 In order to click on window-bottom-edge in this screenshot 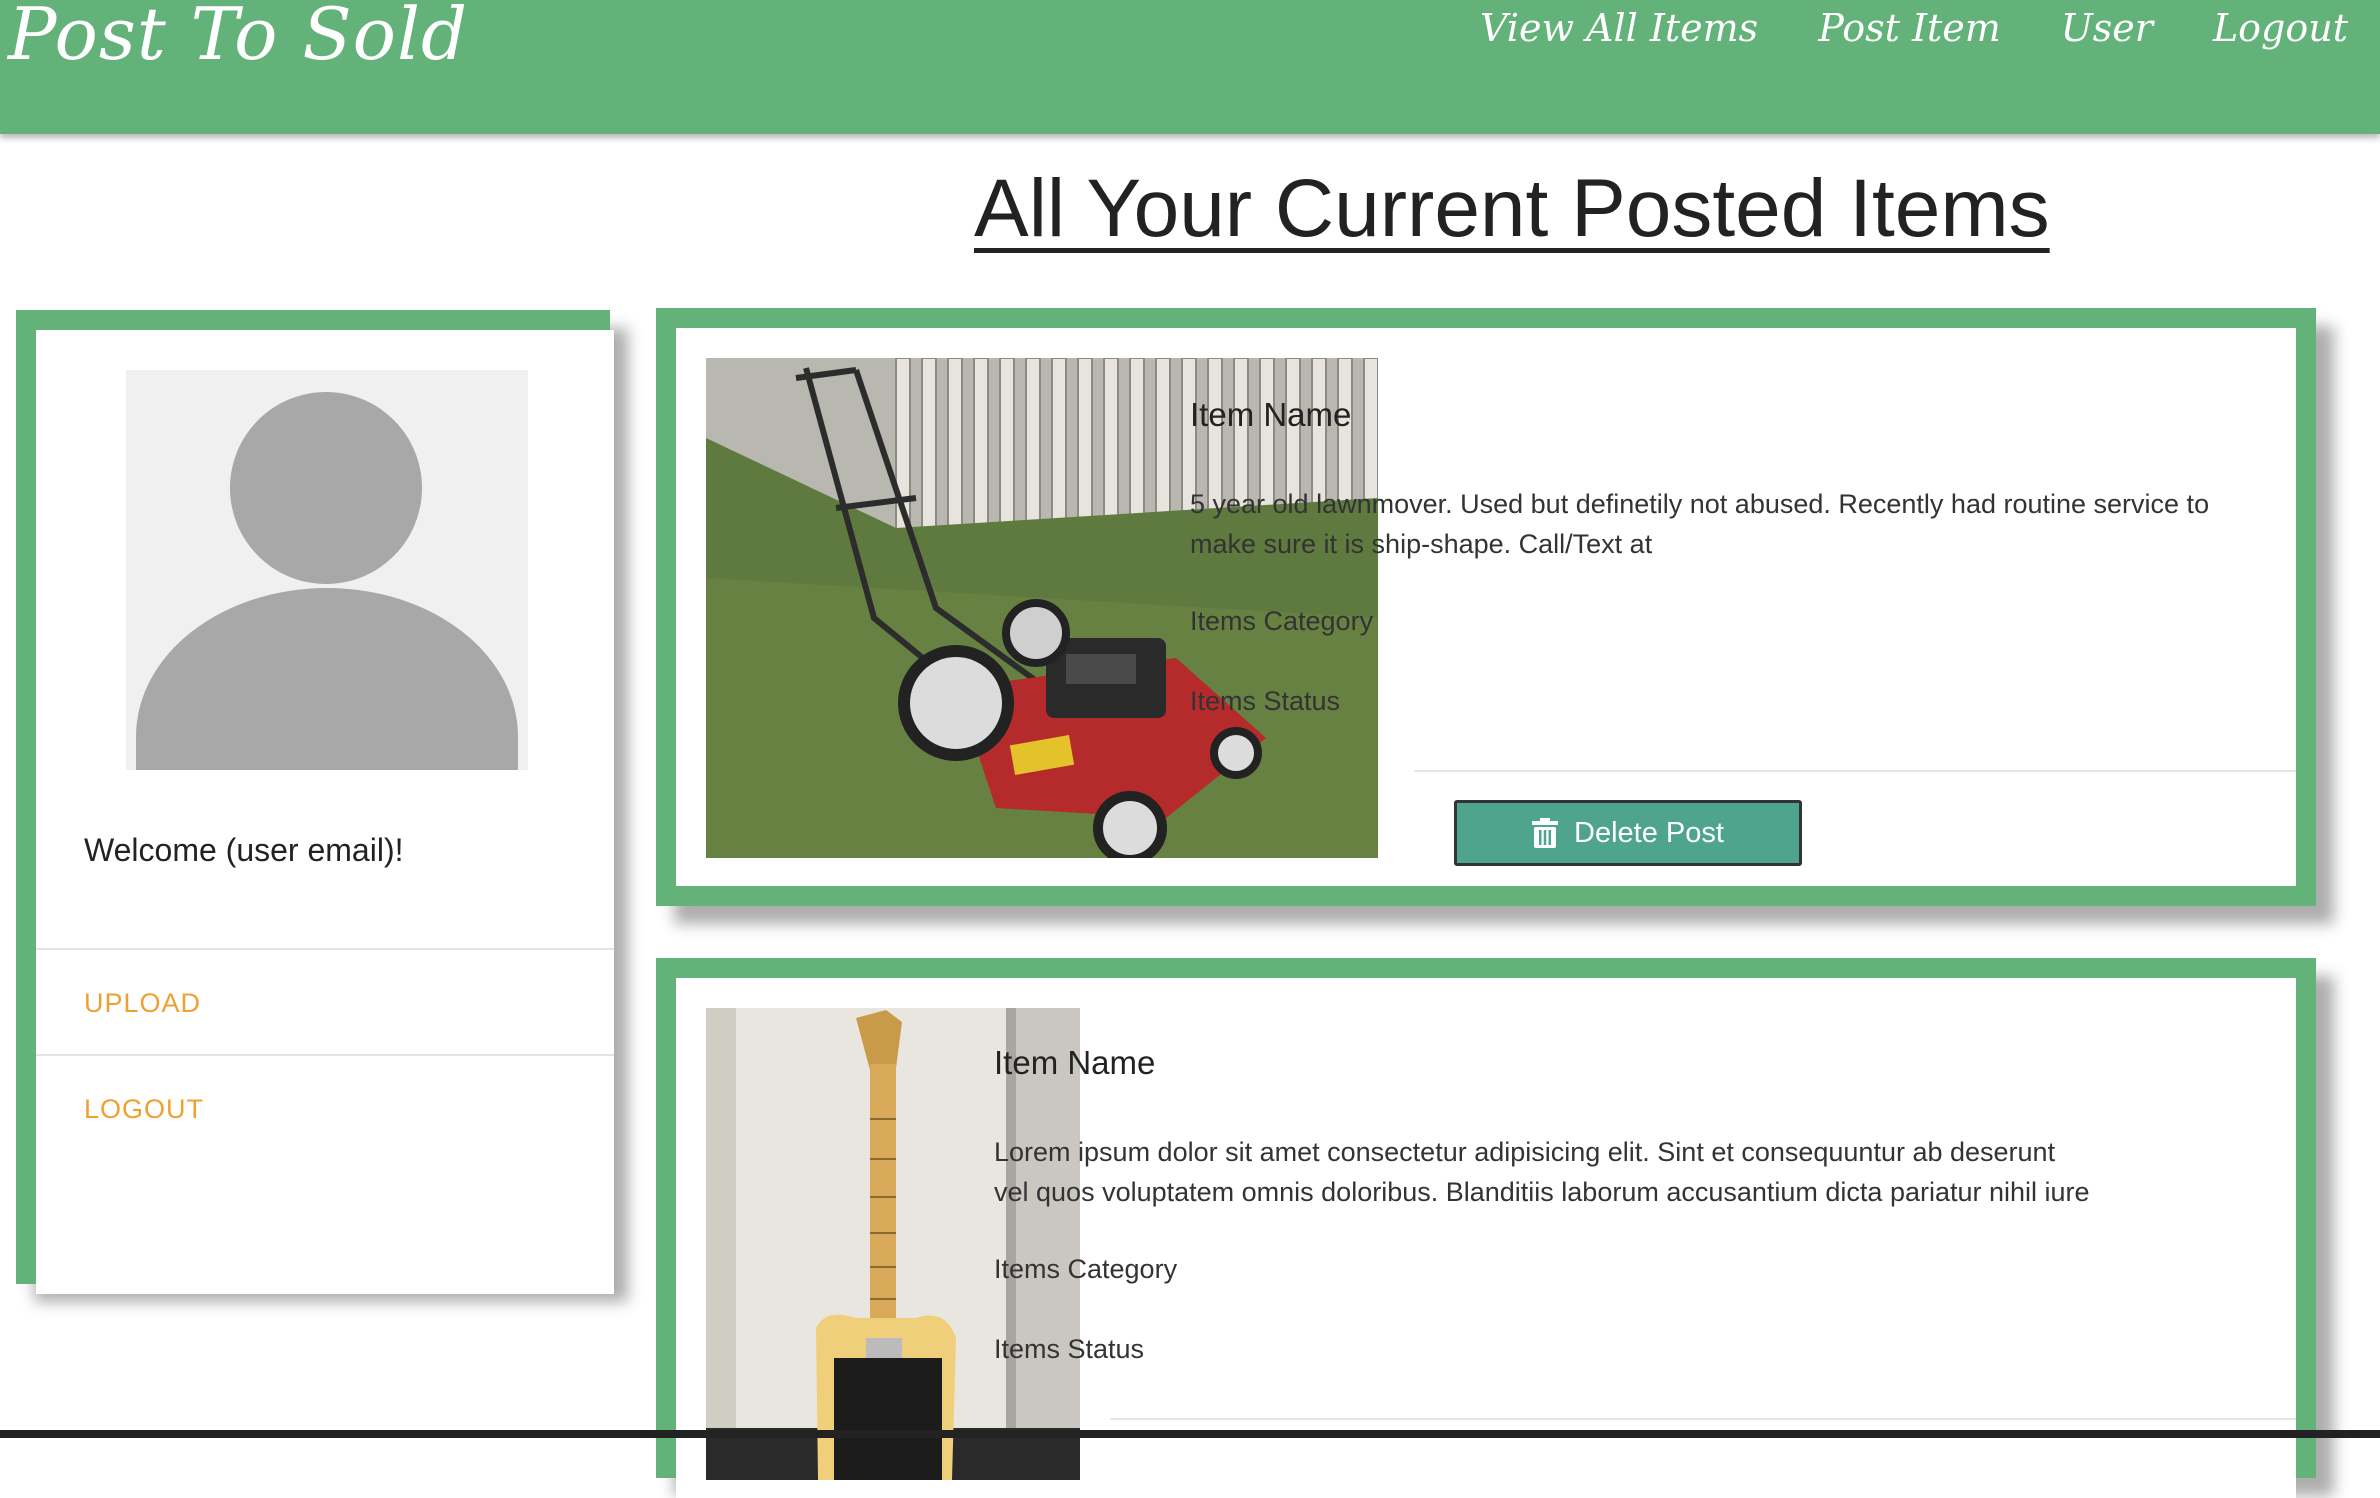, I will do `click(1190, 1434)`.